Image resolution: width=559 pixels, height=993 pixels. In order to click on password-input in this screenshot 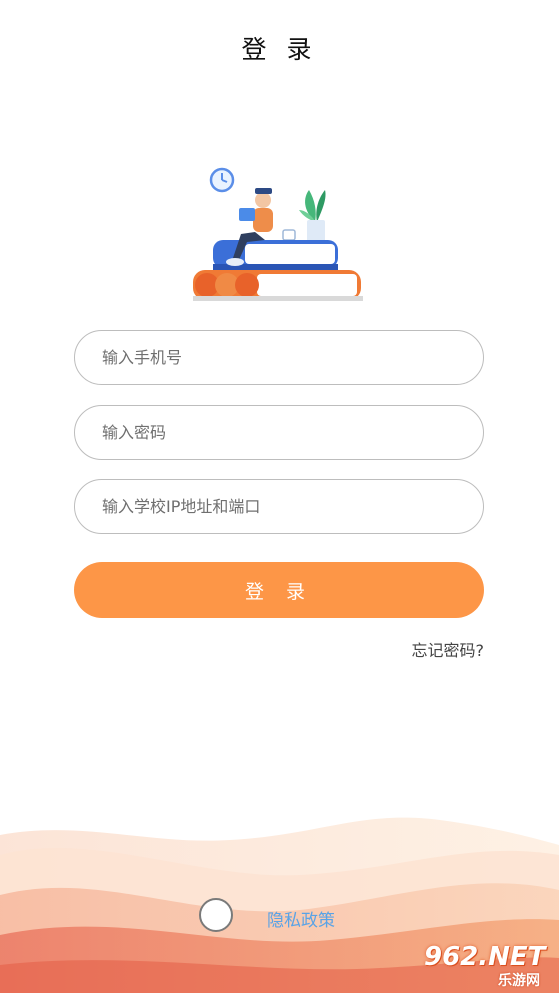, I will do `click(279, 432)`.